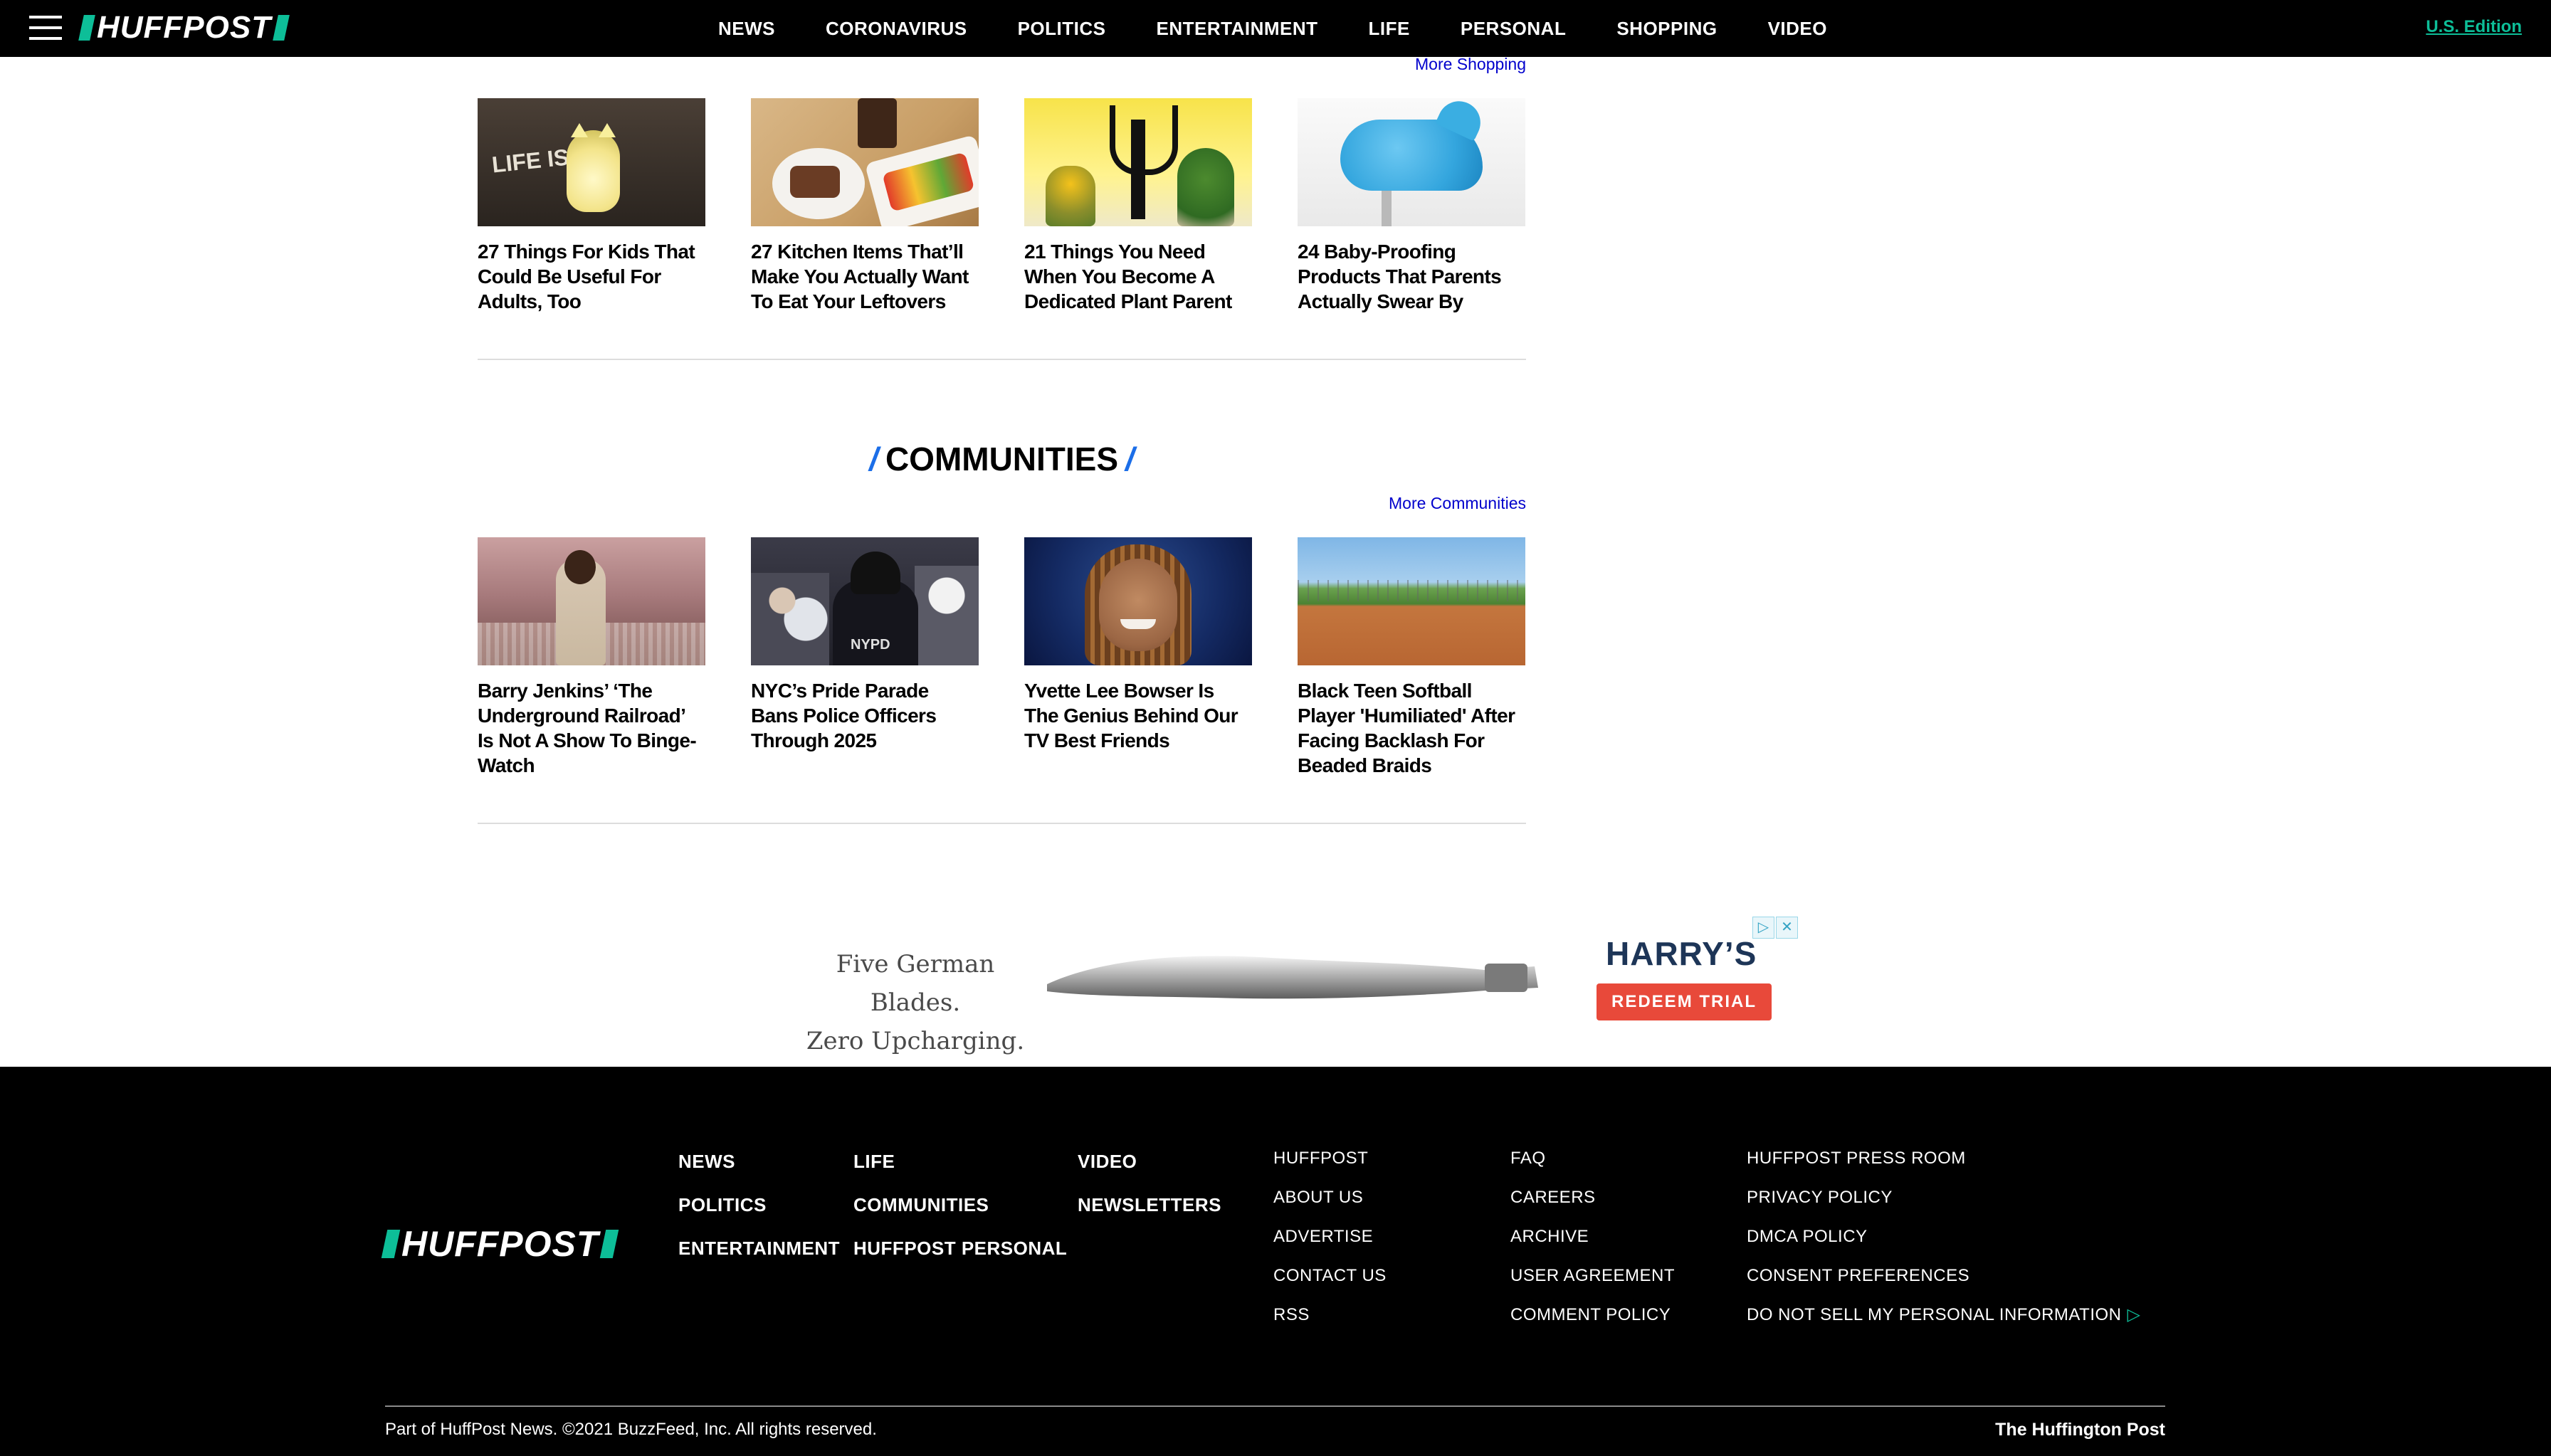  What do you see at coordinates (1684, 1001) in the screenshot?
I see `redeem-trial-button: REDEEM TRIAL` at bounding box center [1684, 1001].